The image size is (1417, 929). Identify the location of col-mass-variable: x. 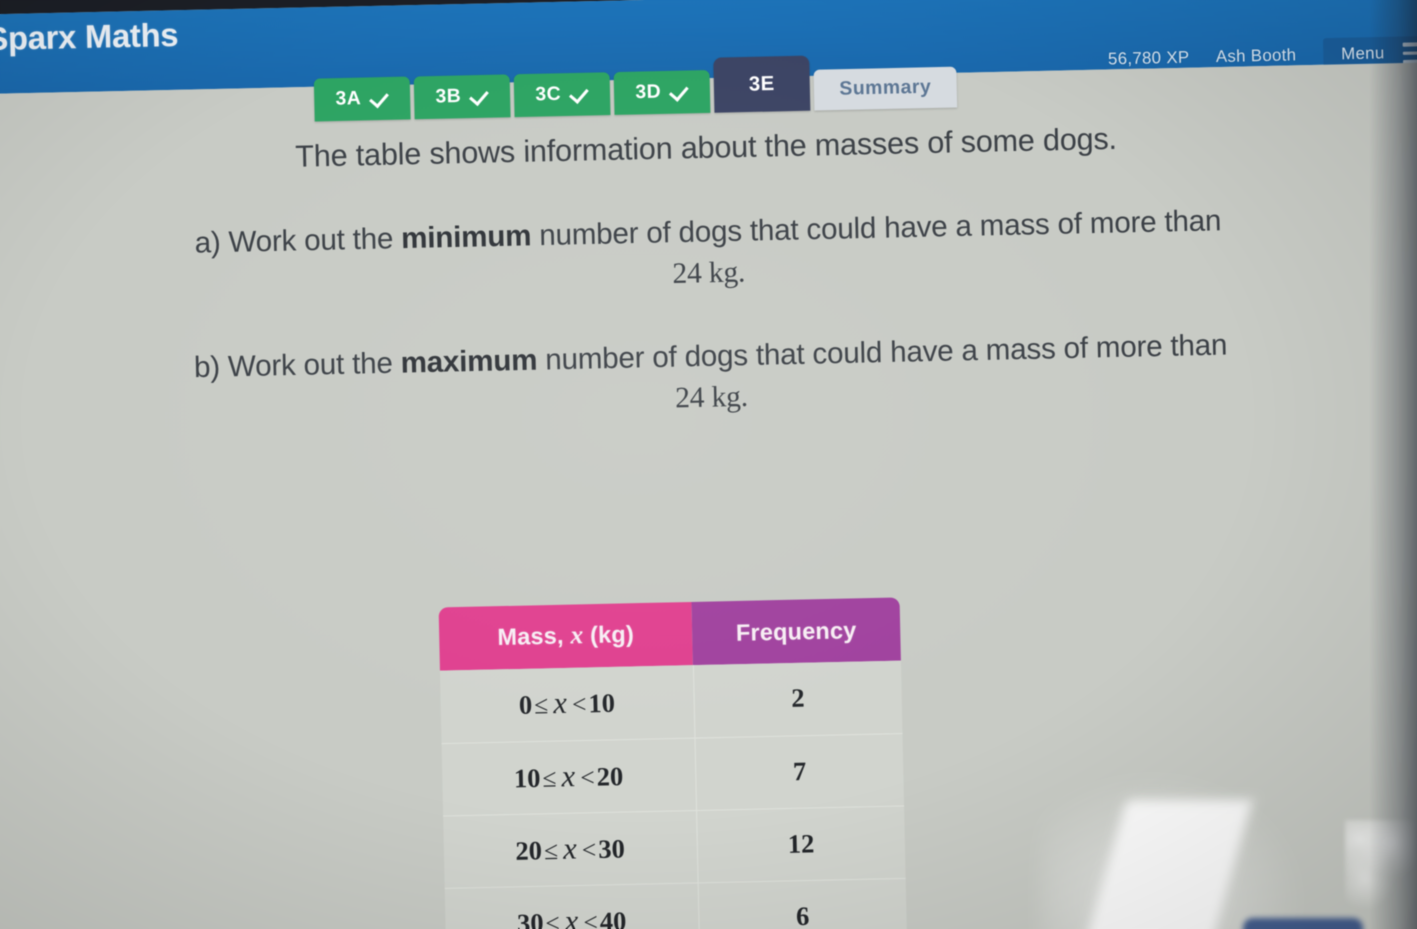
(577, 635).